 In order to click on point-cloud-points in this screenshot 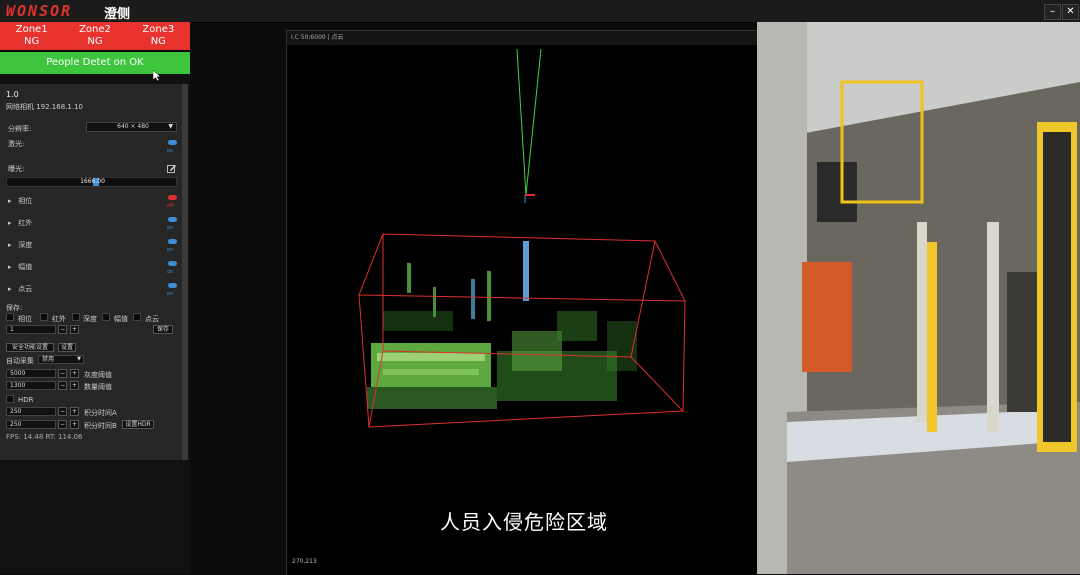, I will do `click(502, 325)`.